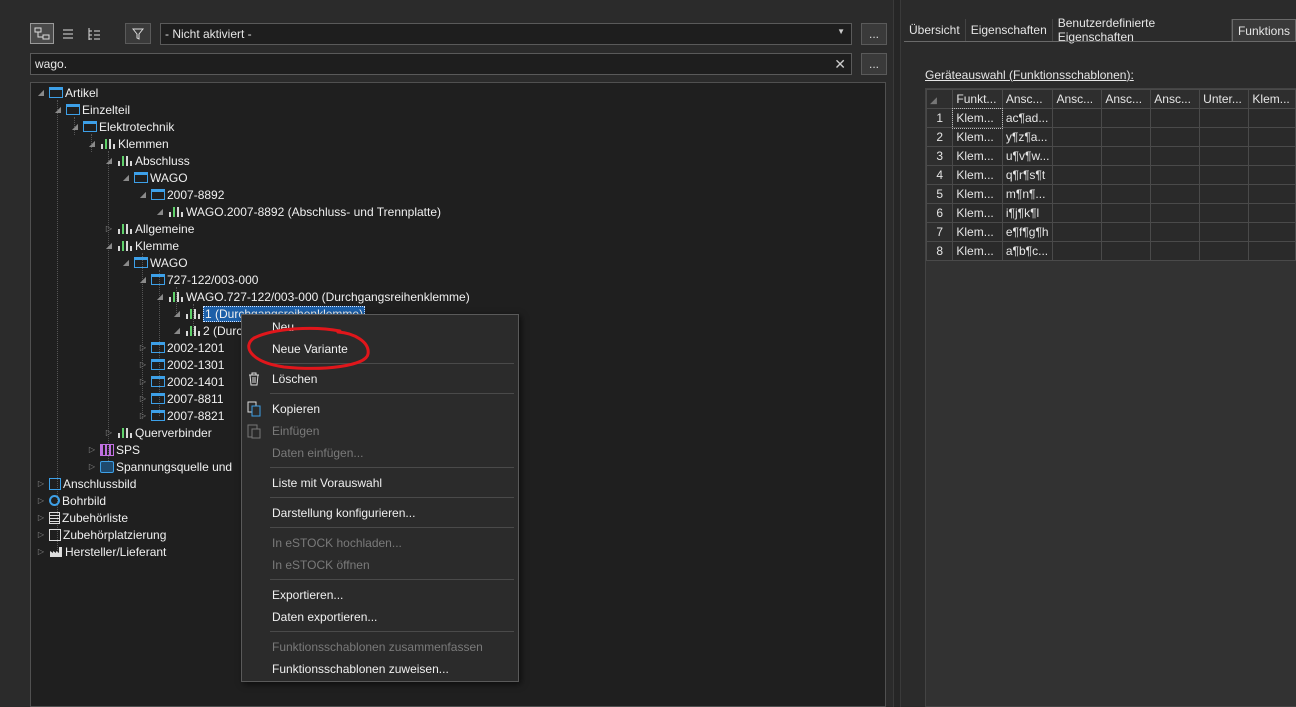 The height and width of the screenshot is (707, 1296). Describe the element at coordinates (91, 109) in the screenshot. I see `tree-node-einzelteil: ◢ Einzelteil` at that location.